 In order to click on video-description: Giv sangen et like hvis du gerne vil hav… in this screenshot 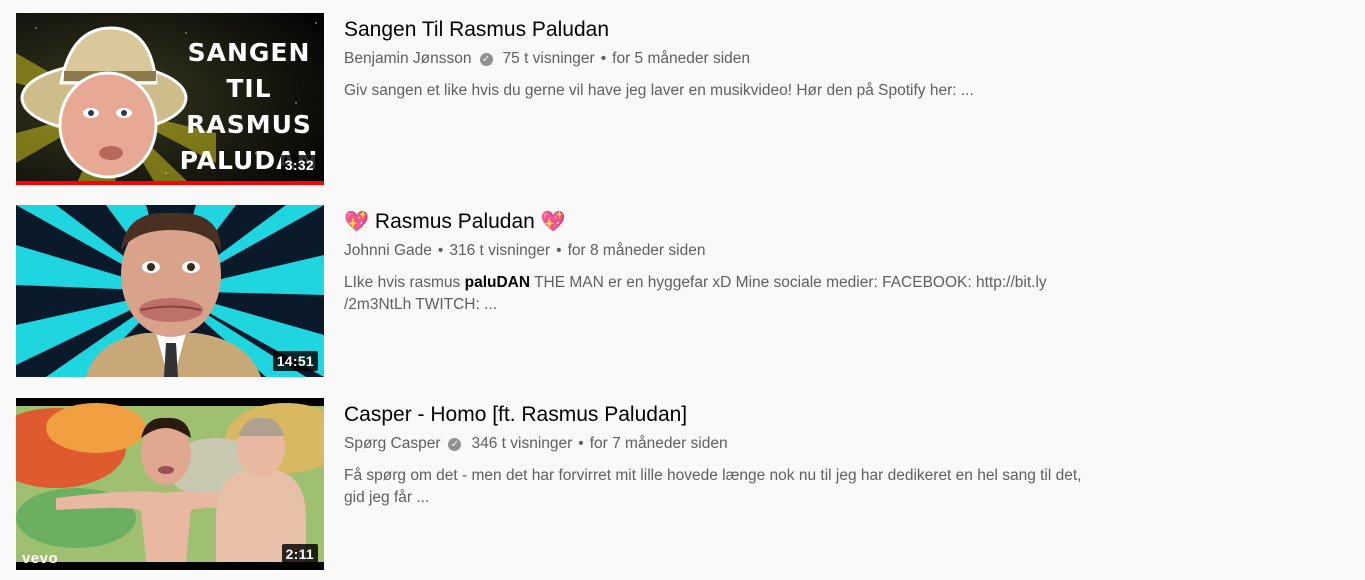, I will do `click(659, 90)`.